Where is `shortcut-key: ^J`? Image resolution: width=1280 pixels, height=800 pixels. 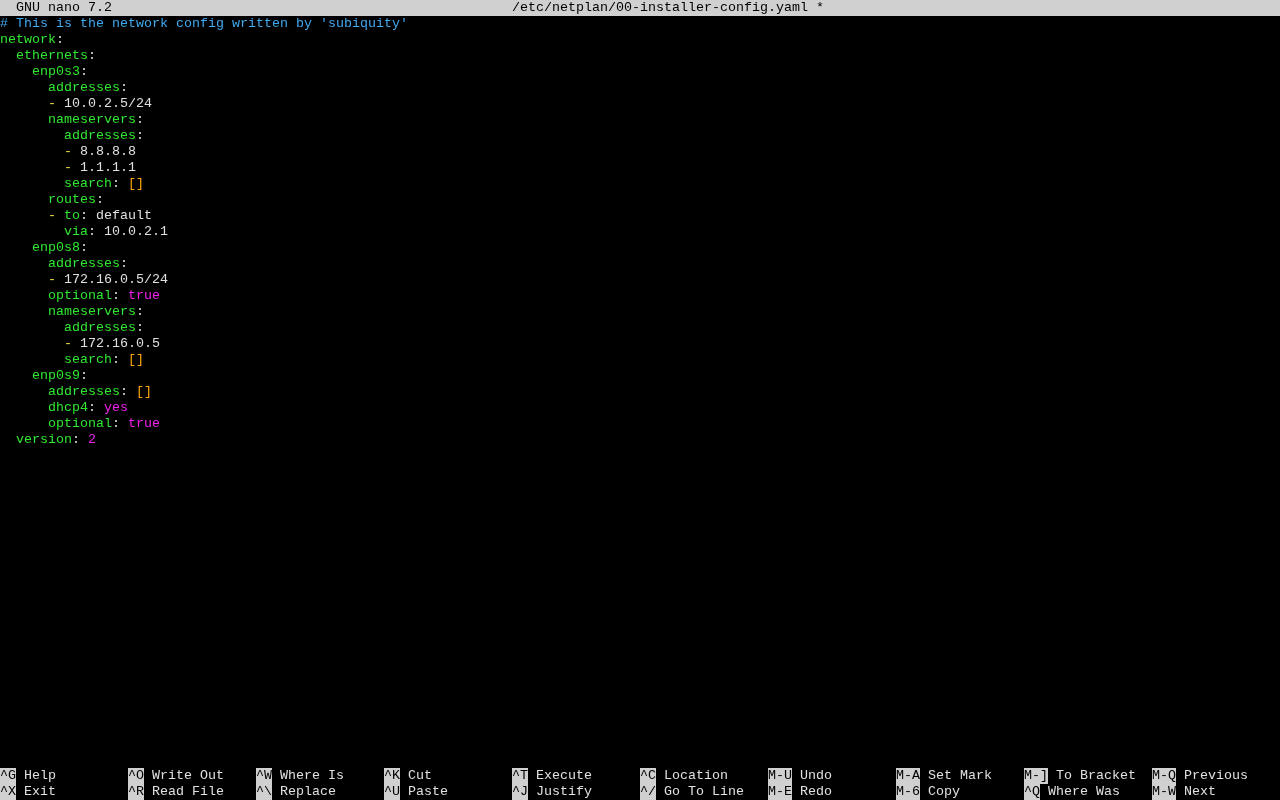 shortcut-key: ^J is located at coordinates (520, 792).